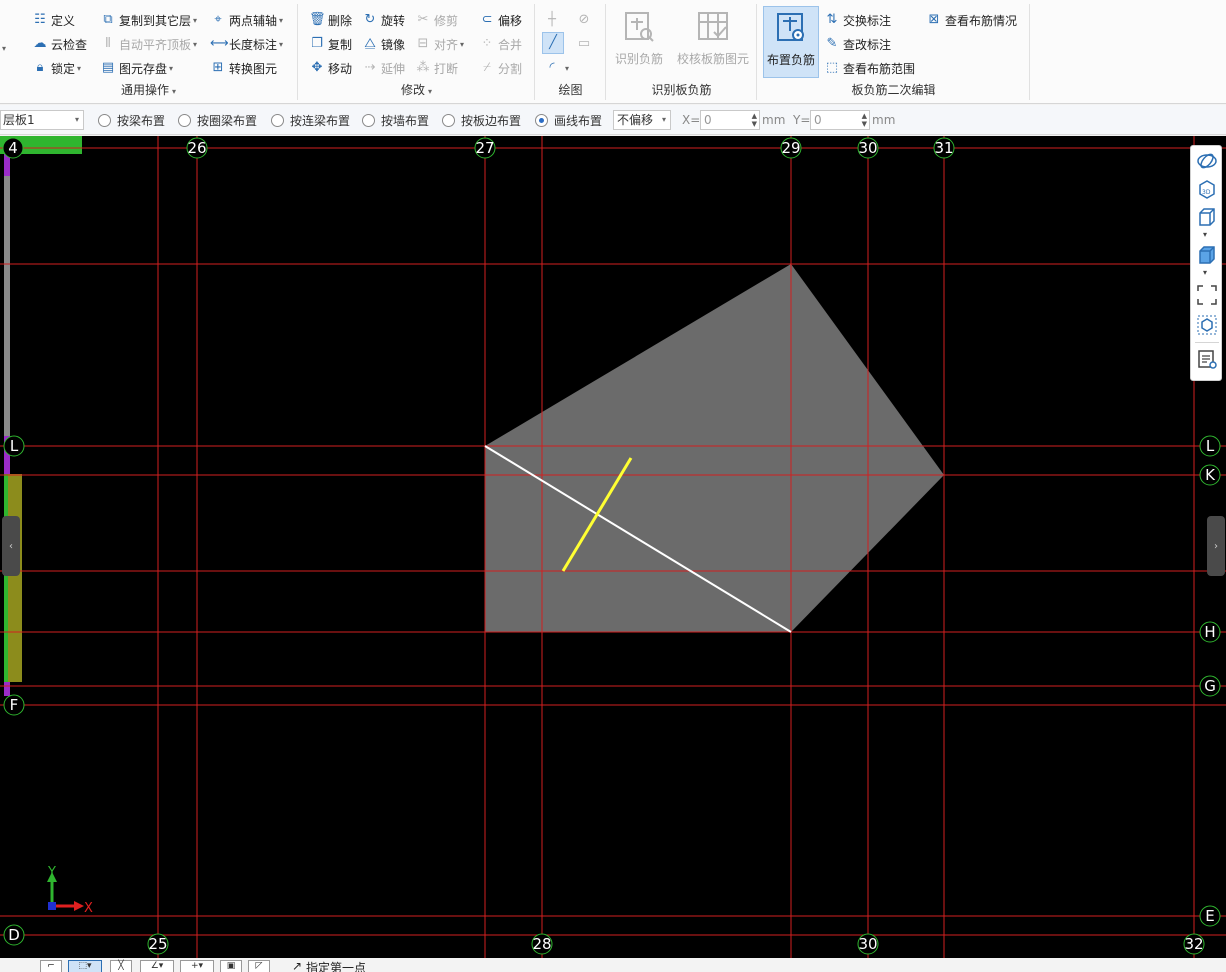  What do you see at coordinates (383, 44) in the screenshot?
I see `mirror-button: ⧋ 镜像` at bounding box center [383, 44].